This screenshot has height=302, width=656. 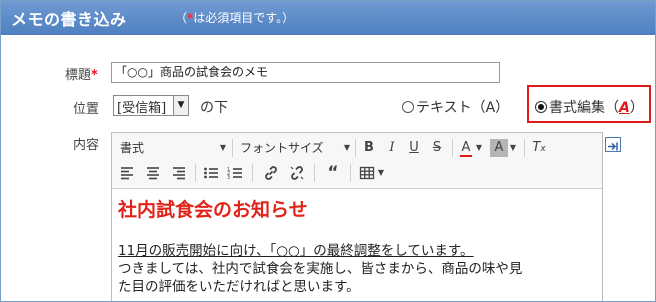 I want to click on position-select-value: [受信箱], so click(x=142, y=108).